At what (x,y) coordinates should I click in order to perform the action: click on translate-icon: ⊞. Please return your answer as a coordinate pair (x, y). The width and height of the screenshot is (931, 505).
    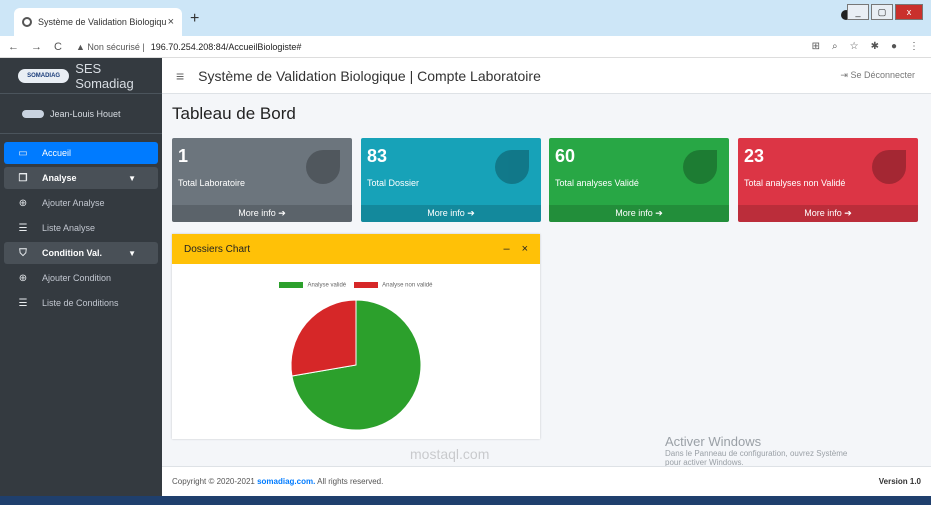
    Looking at the image, I should click on (816, 46).